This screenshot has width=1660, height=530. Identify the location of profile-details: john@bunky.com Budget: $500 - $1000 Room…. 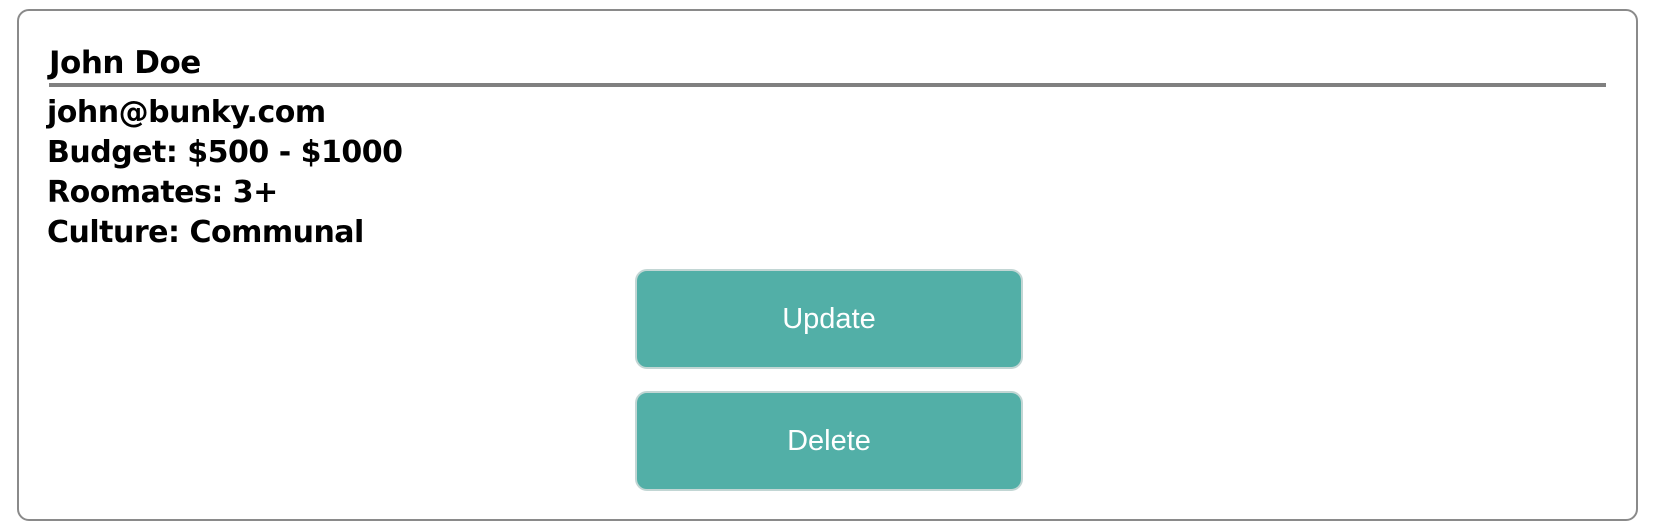
(225, 173).